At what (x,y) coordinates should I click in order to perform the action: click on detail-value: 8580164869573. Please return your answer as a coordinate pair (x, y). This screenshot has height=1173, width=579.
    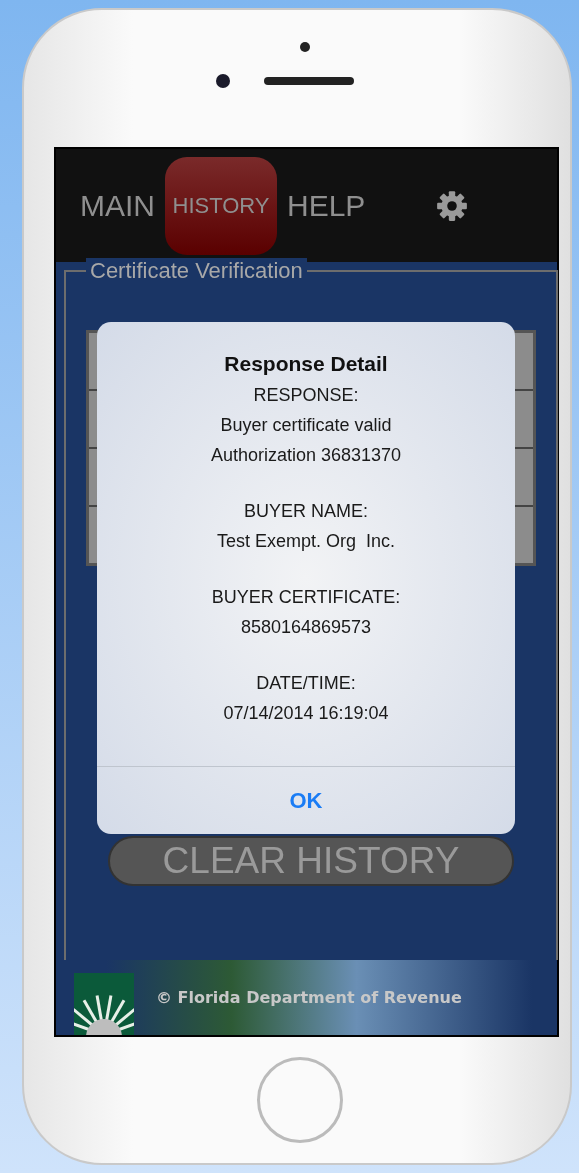
    Looking at the image, I should click on (306, 627).